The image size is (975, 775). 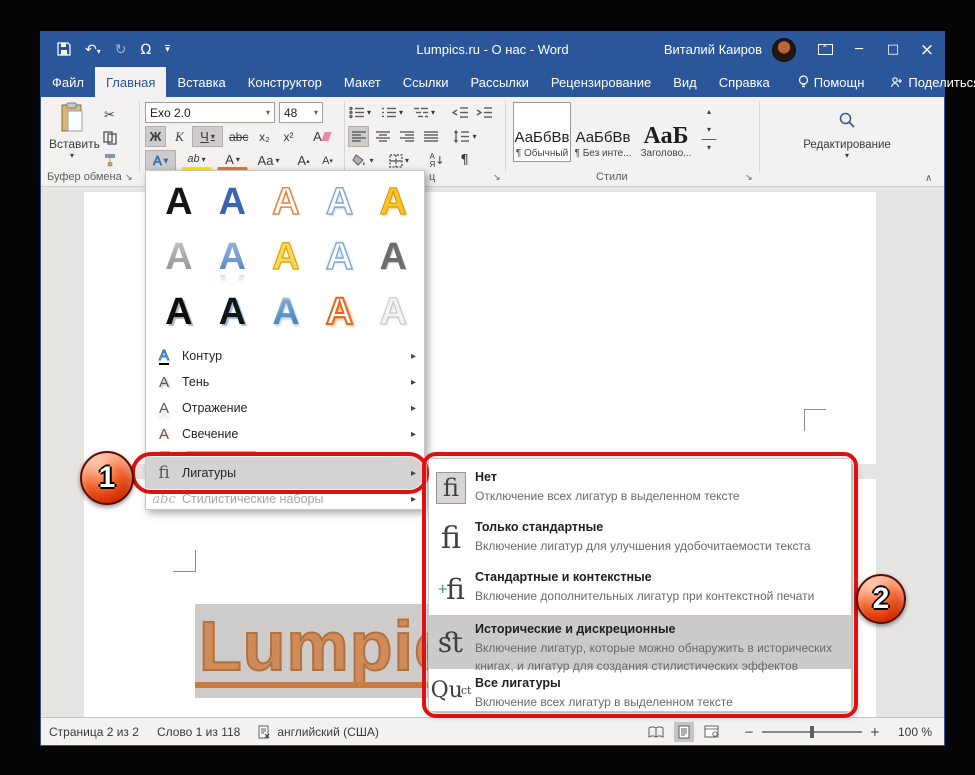 I want to click on tab-assistant: Помощн, so click(x=831, y=82).